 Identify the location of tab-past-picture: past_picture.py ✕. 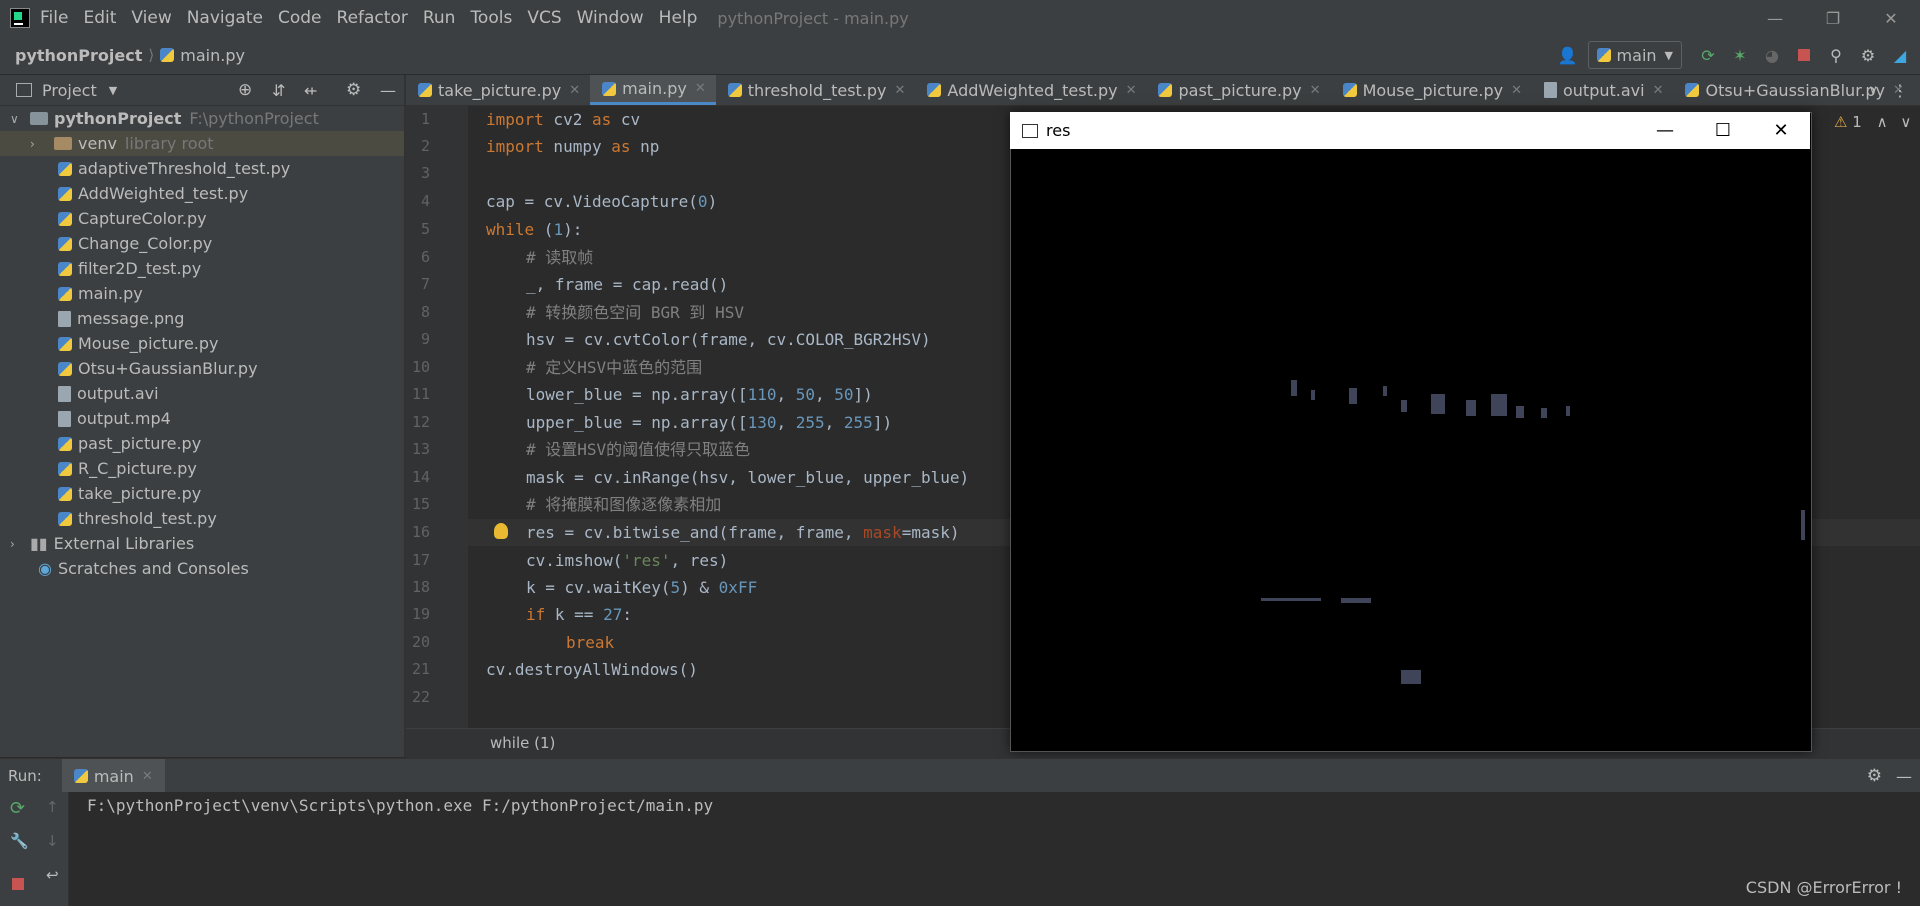
(1238, 90).